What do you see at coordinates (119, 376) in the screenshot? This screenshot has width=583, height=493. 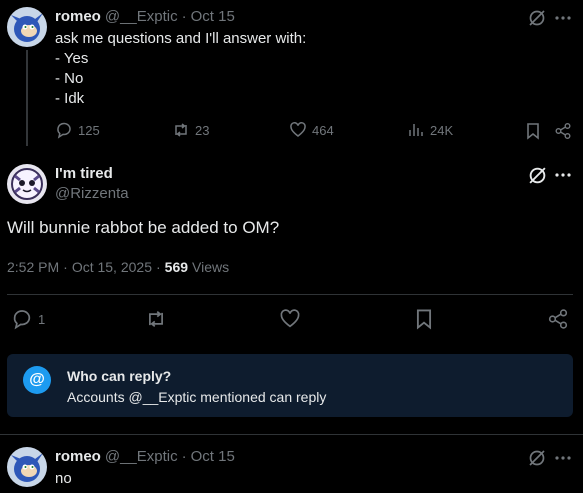 I see `notice-title: Who can reply?` at bounding box center [119, 376].